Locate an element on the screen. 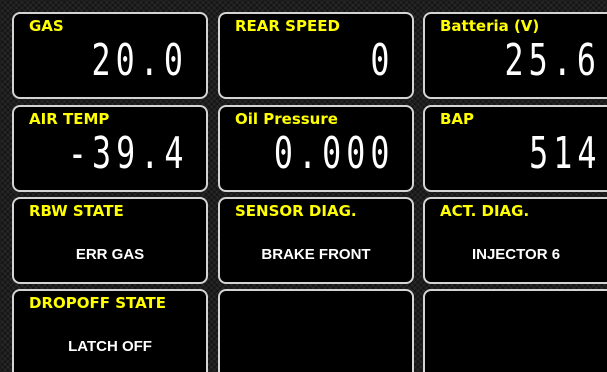  tile-air-temp: AIR TEMP -39.4 is located at coordinates (110, 148).